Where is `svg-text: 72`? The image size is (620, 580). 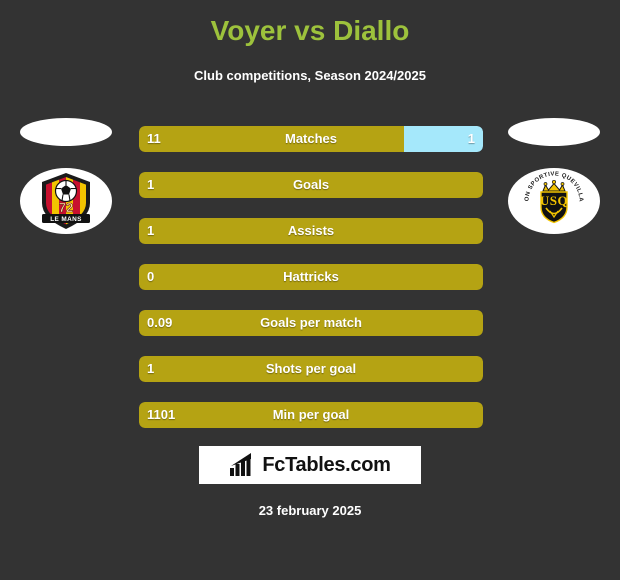
svg-text: 72 is located at coordinates (66, 207).